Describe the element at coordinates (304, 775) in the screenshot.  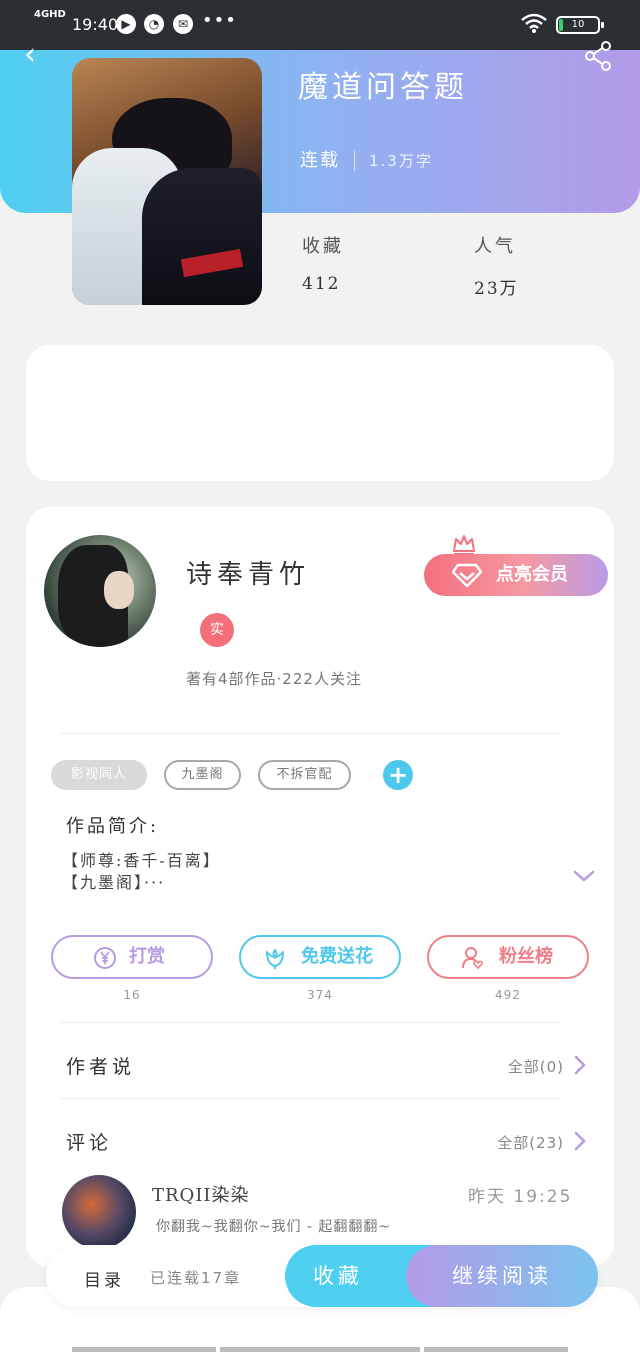
I see `tag-no-split-ship: 不拆官配` at that location.